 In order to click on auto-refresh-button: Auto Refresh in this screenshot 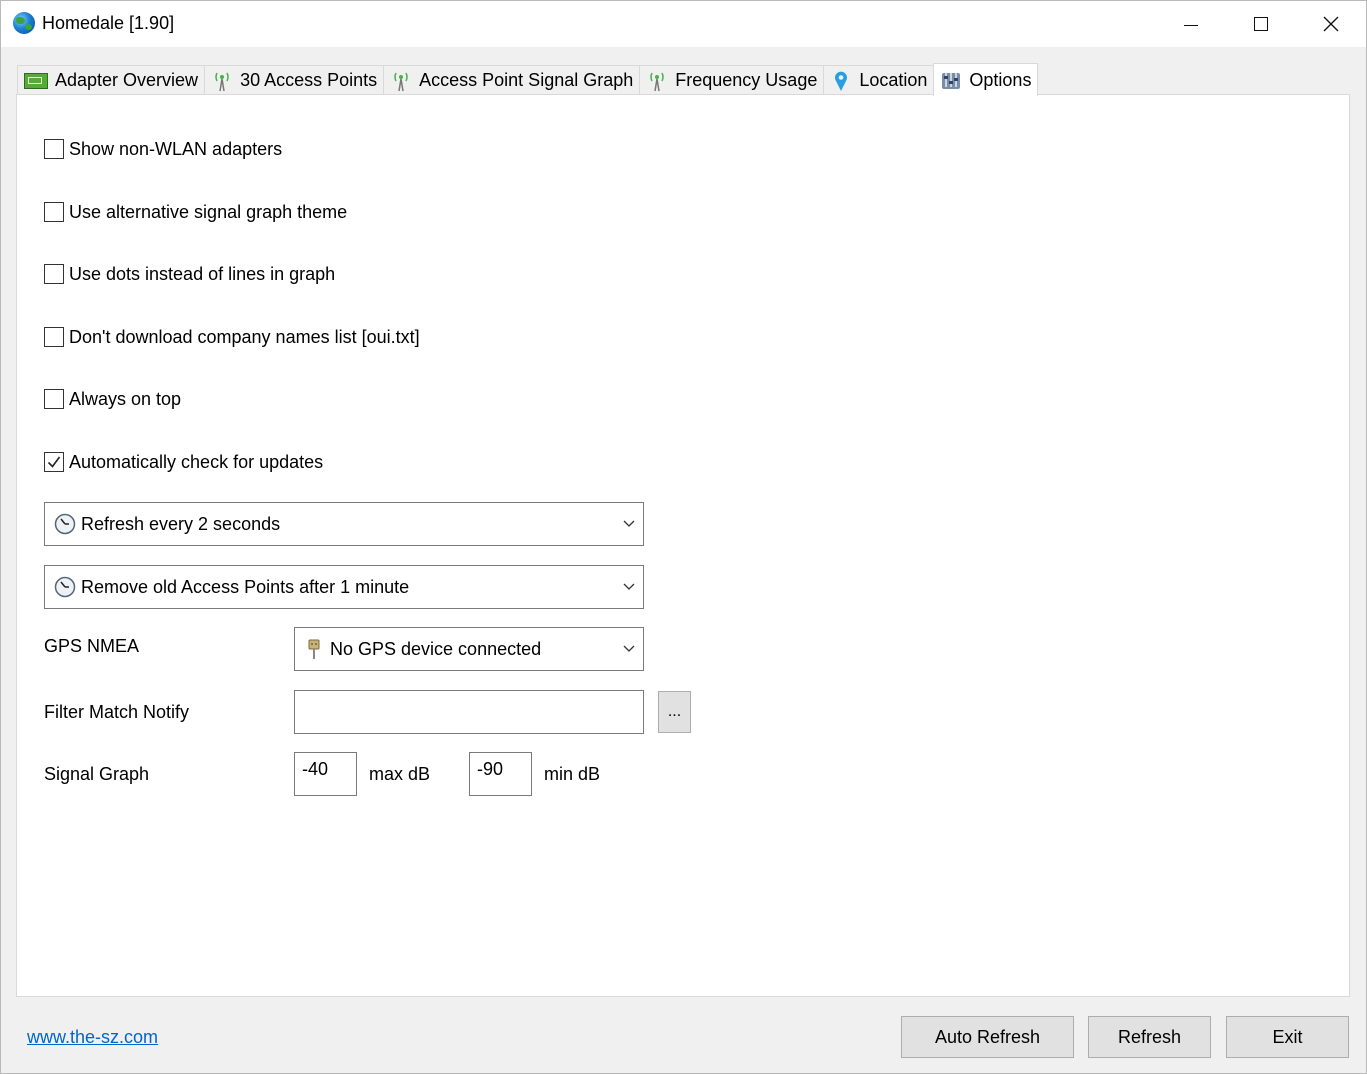, I will do `click(987, 1037)`.